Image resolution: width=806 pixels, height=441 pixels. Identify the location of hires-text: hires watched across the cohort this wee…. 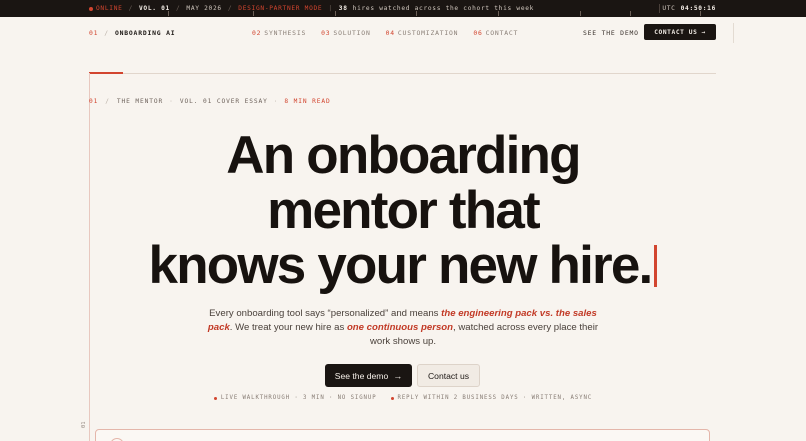
(443, 8).